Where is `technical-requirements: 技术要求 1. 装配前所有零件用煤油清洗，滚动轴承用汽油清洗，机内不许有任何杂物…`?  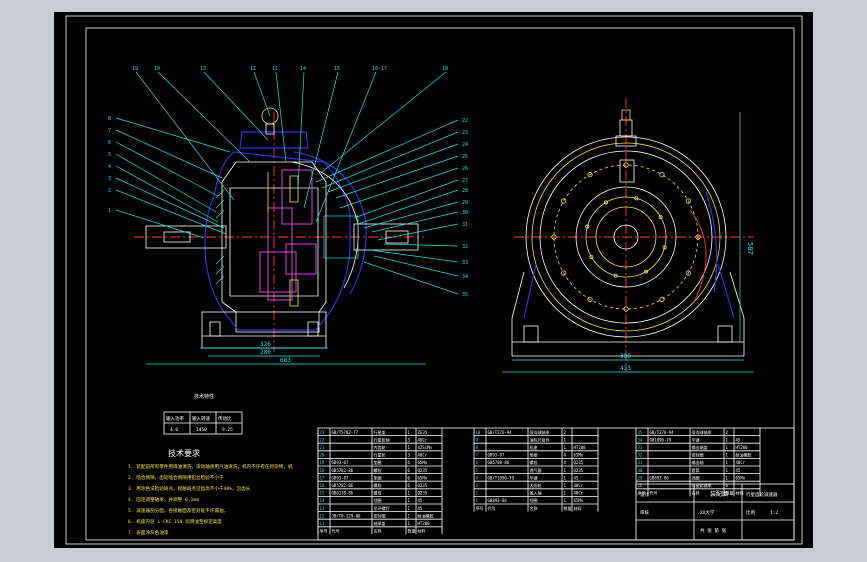
technical-requirements: 技术要求 1. 装配前所有零件用煤油清洗，滚动轴承用汽油清洗，机内不许有任何杂物… is located at coordinates (210, 492).